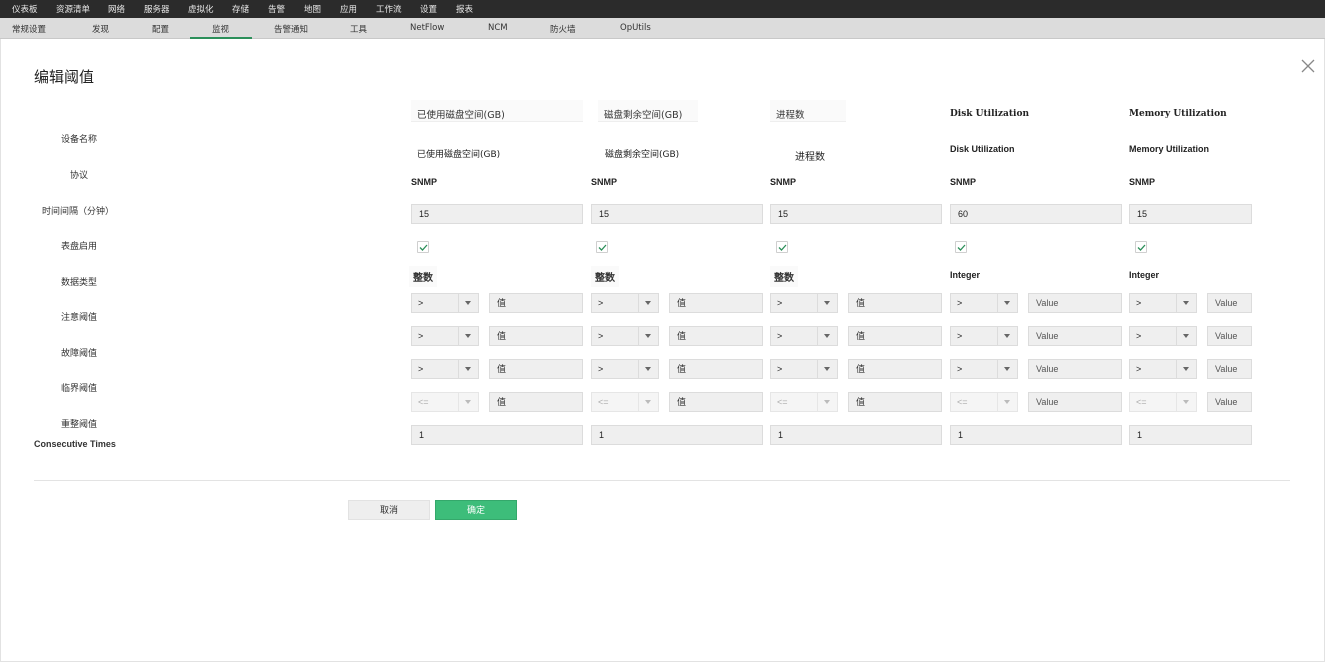  I want to click on data-type-value: 整数, so click(784, 276).